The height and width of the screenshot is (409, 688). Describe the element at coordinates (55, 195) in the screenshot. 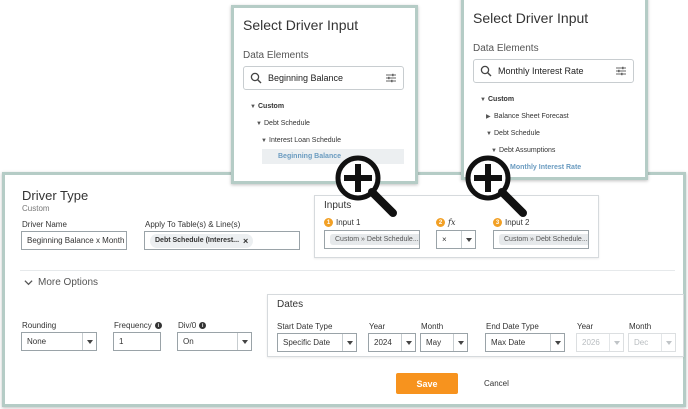

I see `driver-type-title: Driver Type` at that location.